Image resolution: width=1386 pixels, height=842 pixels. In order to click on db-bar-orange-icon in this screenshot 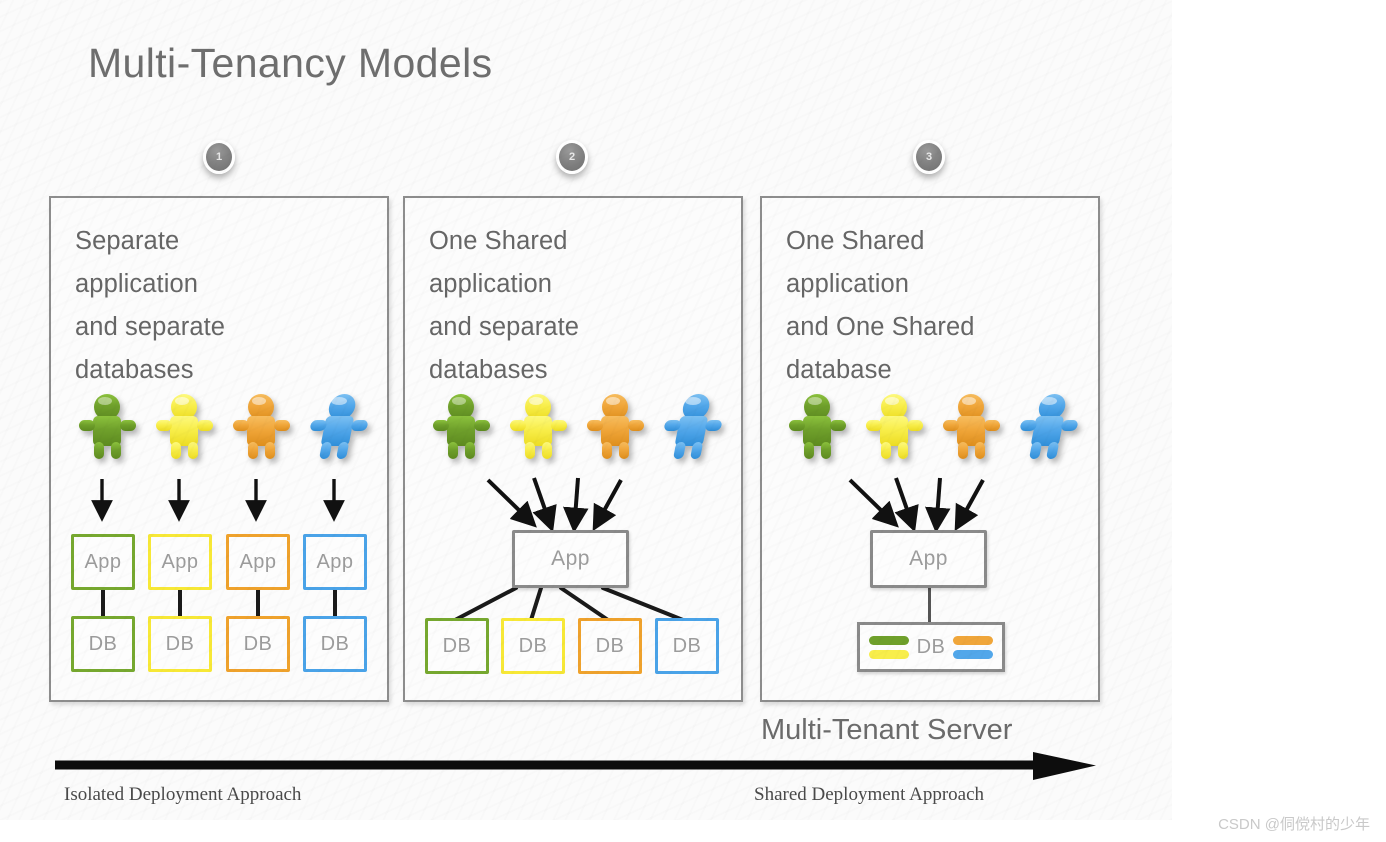, I will do `click(972, 640)`.